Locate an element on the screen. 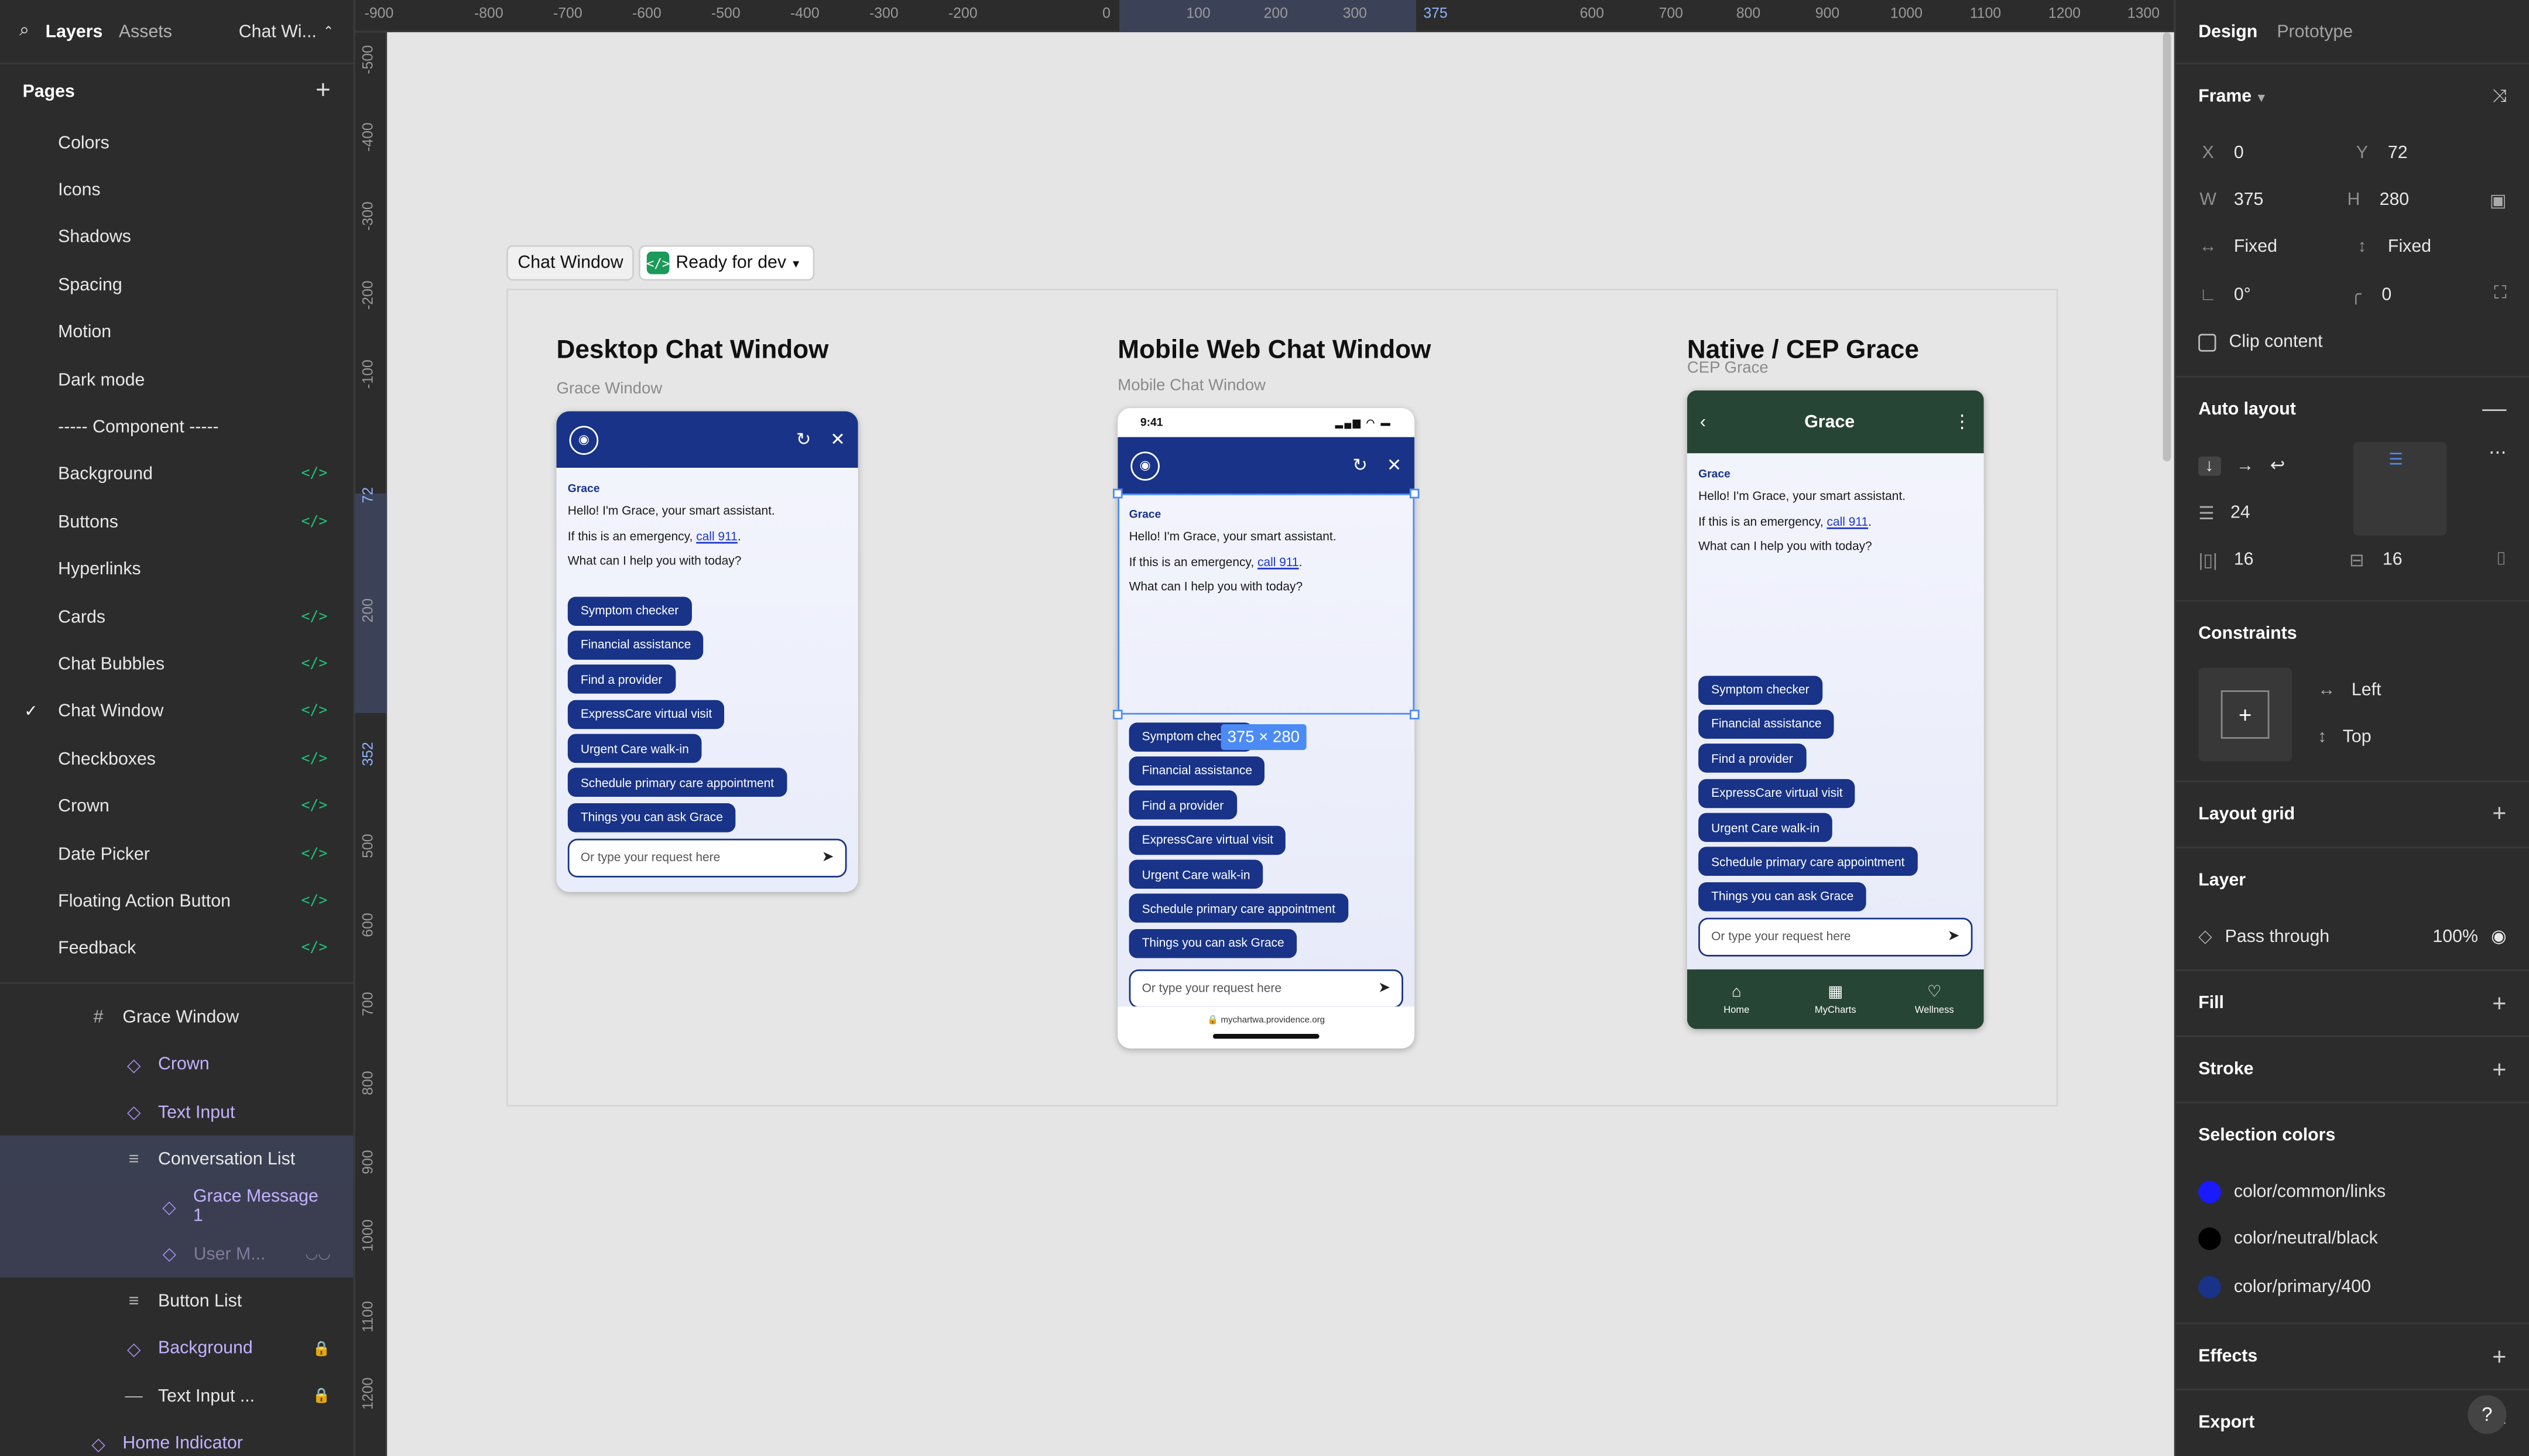  vertical-constraint-select: Top is located at coordinates (2357, 737).